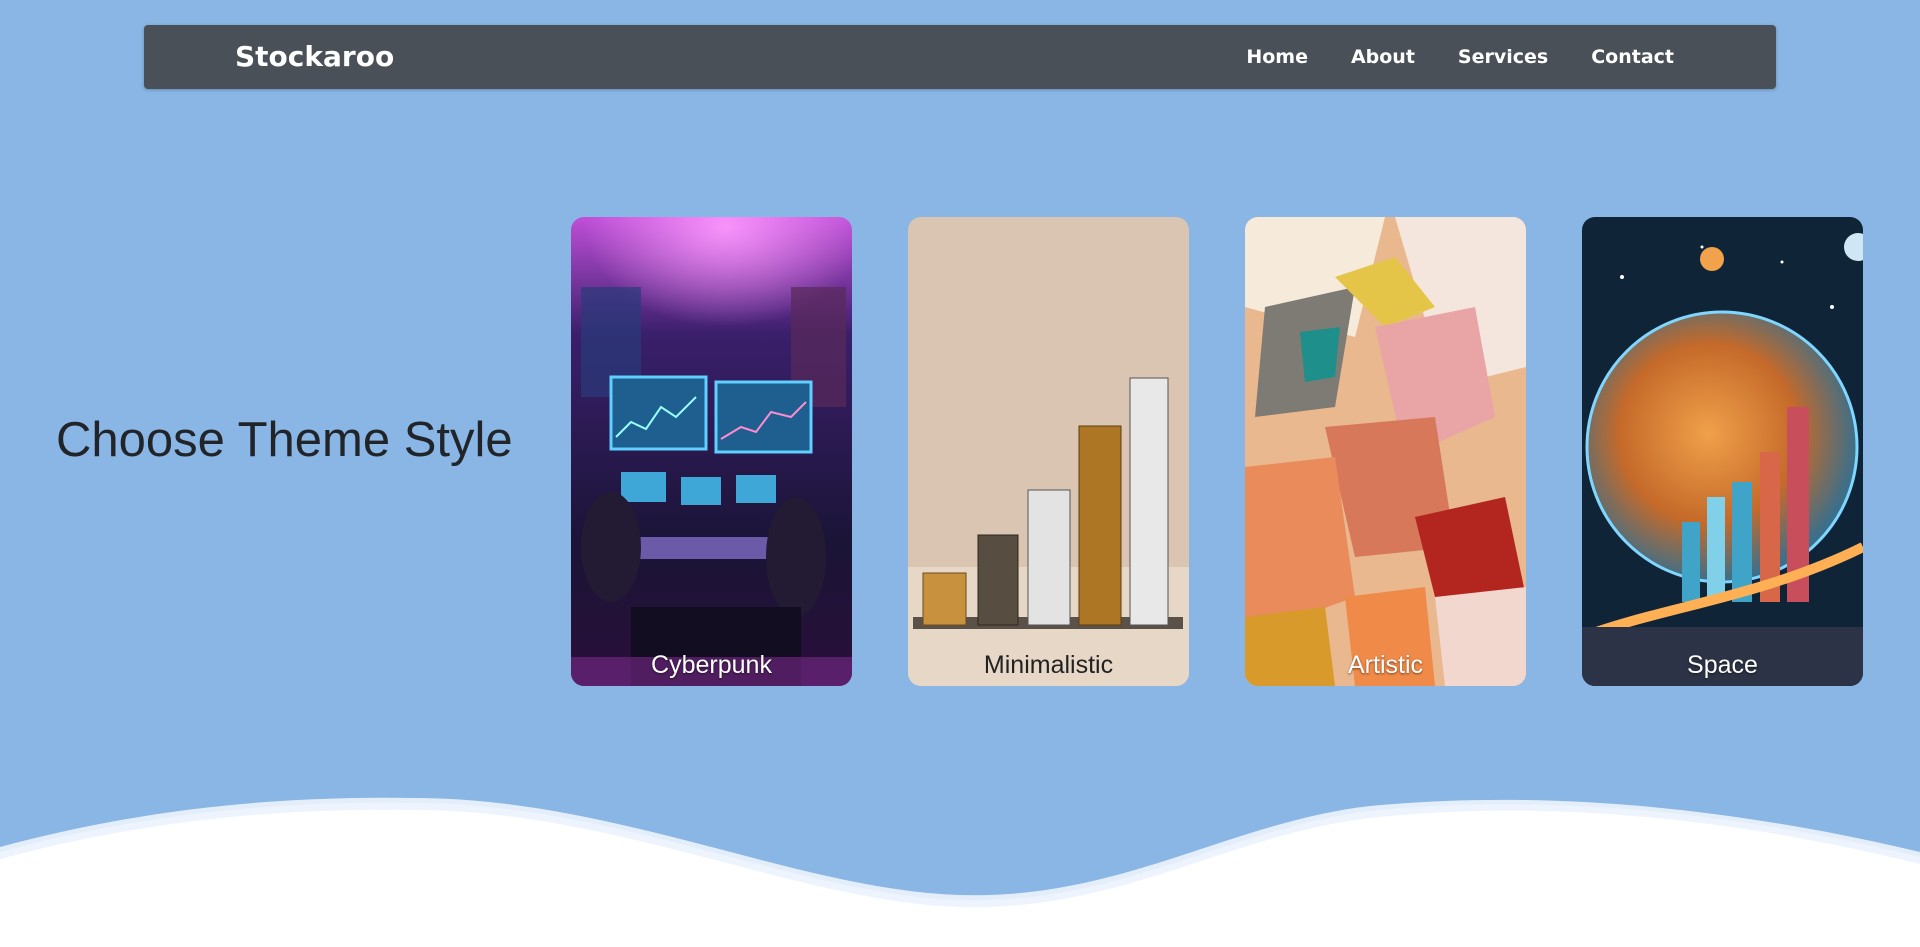 The width and height of the screenshot is (1920, 947). I want to click on theme-card-space: Space, so click(1722, 451).